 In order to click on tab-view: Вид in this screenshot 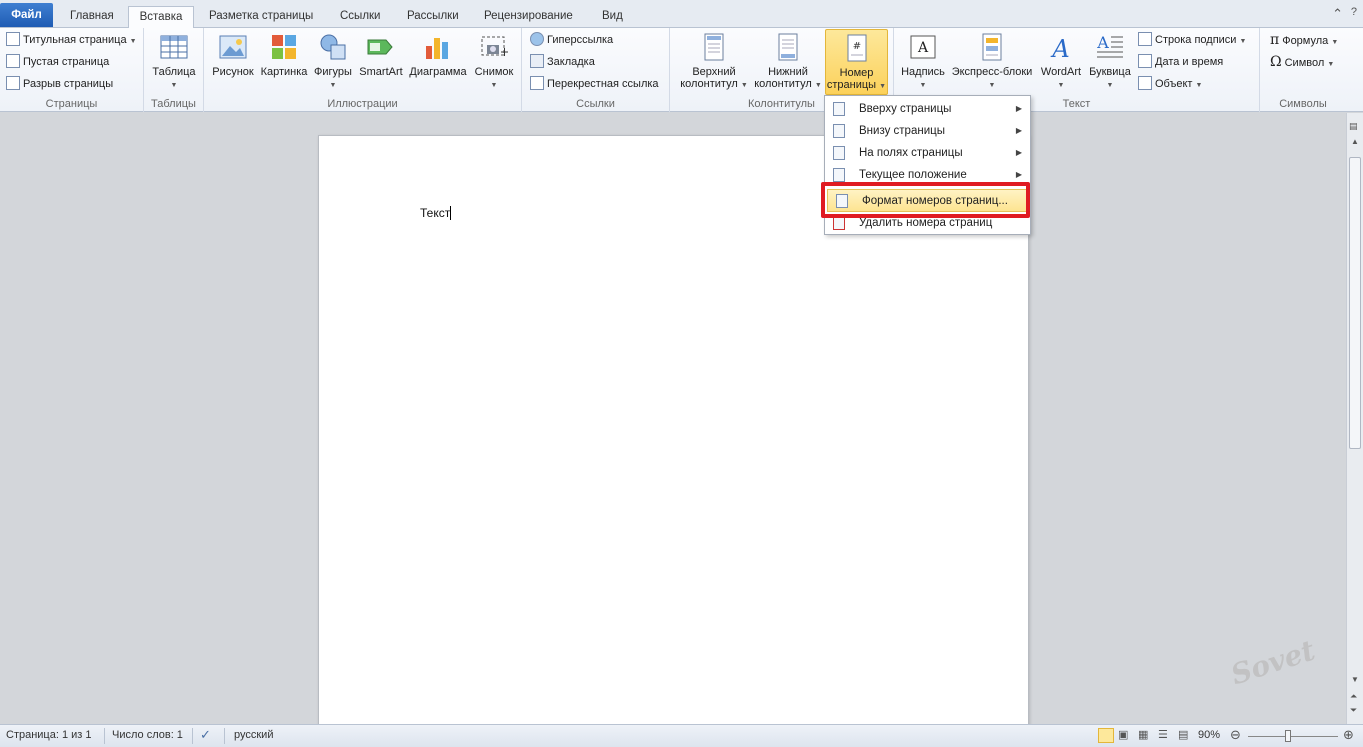, I will do `click(612, 17)`.